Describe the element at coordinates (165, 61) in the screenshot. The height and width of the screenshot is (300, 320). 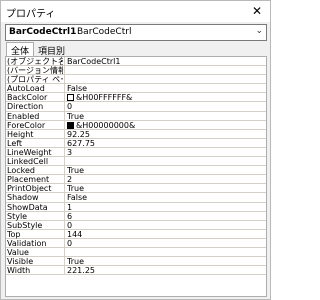
I see `property-value: BarCodeCtrl1` at that location.